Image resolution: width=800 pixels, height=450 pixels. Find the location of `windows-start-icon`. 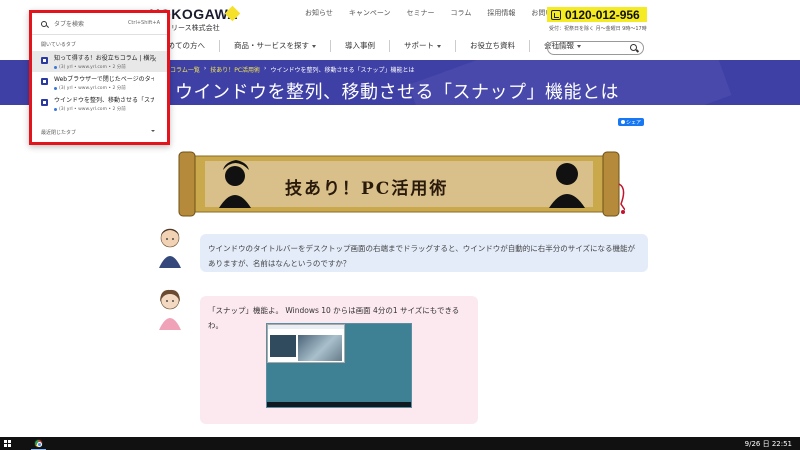

windows-start-icon is located at coordinates (7, 443).